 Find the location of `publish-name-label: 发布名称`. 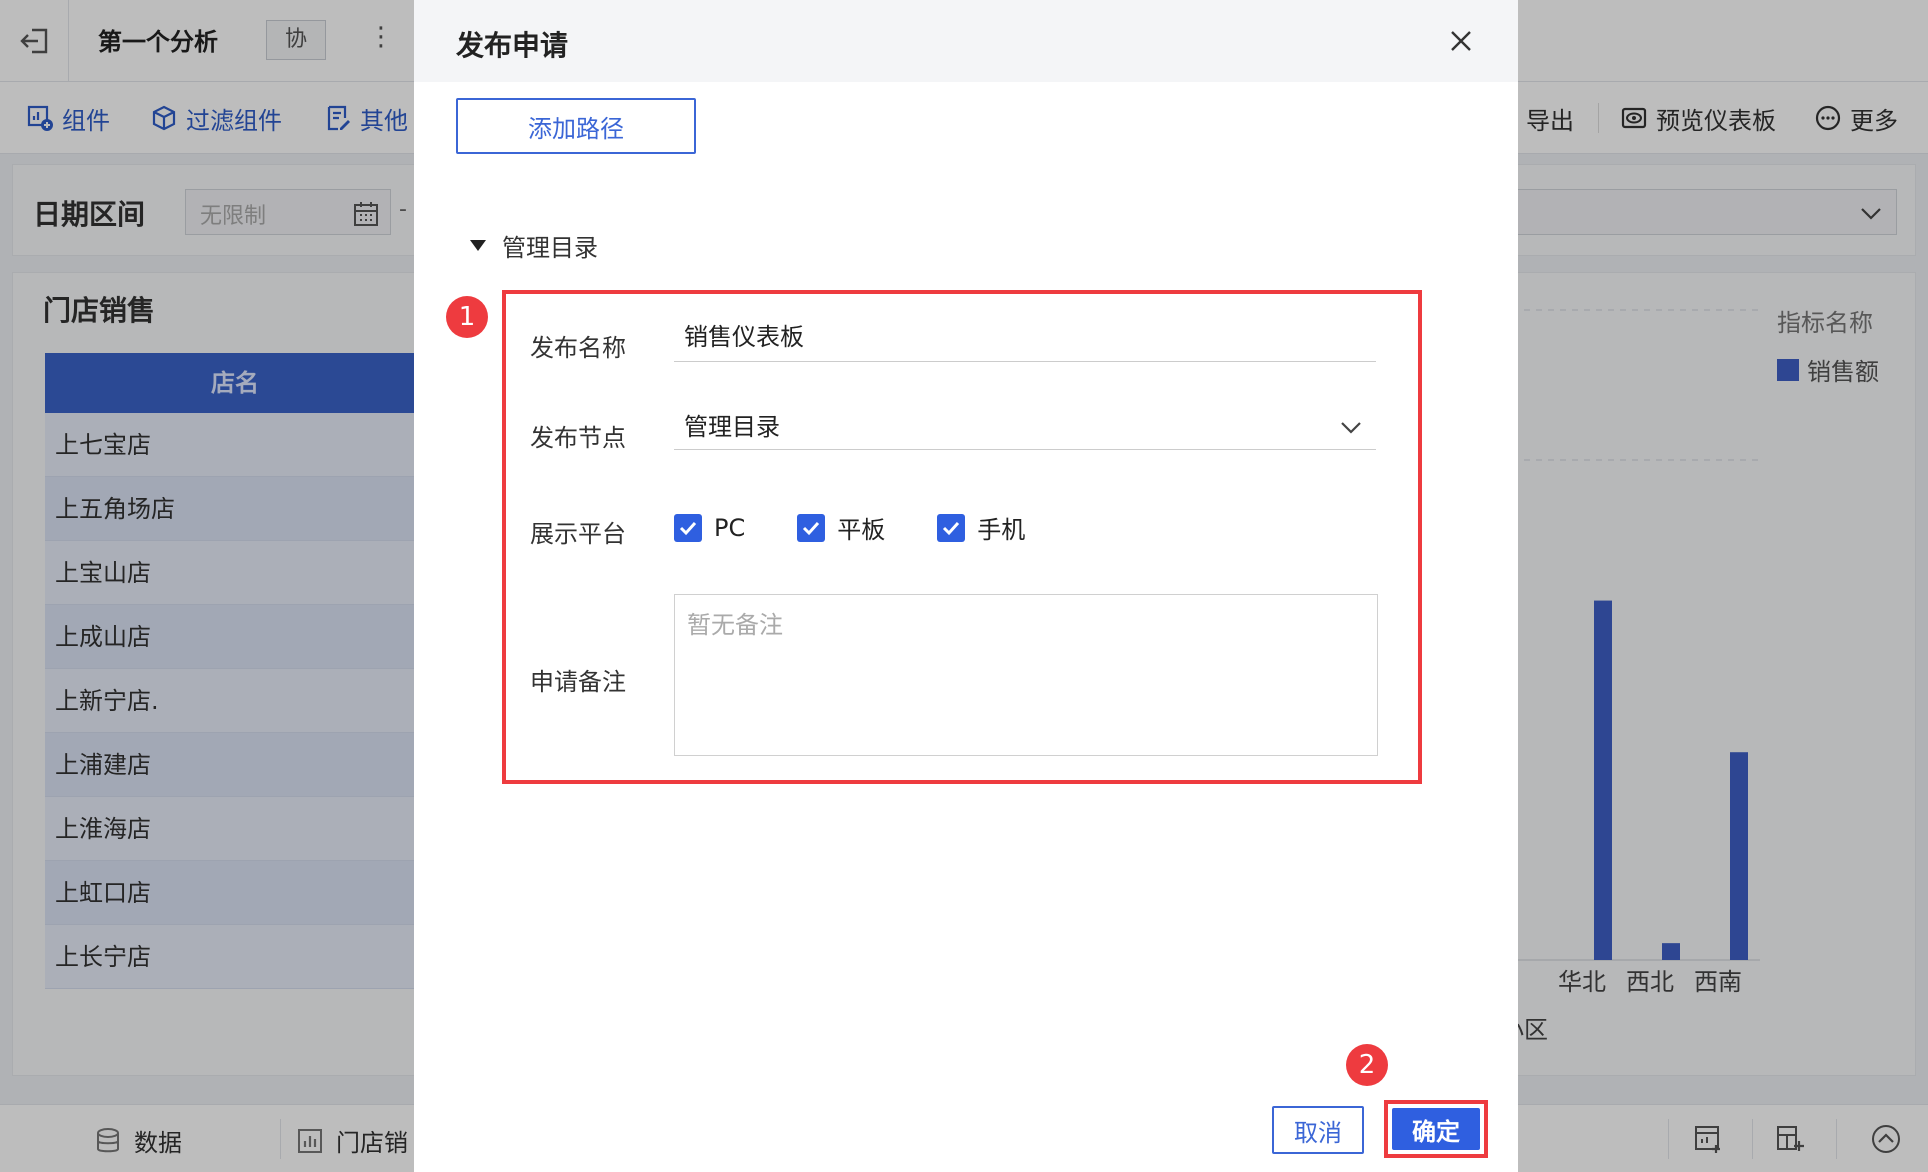

publish-name-label: 发布名称 is located at coordinates (578, 348).